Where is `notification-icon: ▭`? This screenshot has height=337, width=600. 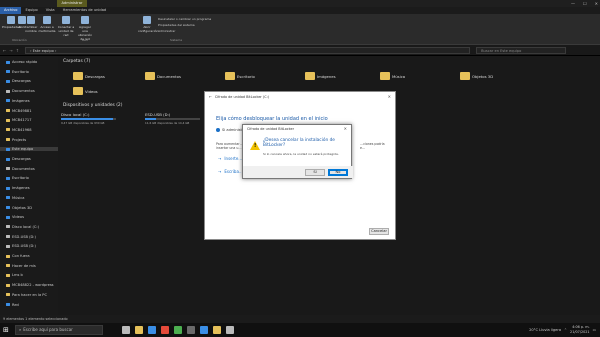
notification-icon: ▭ is located at coordinates (594, 330).